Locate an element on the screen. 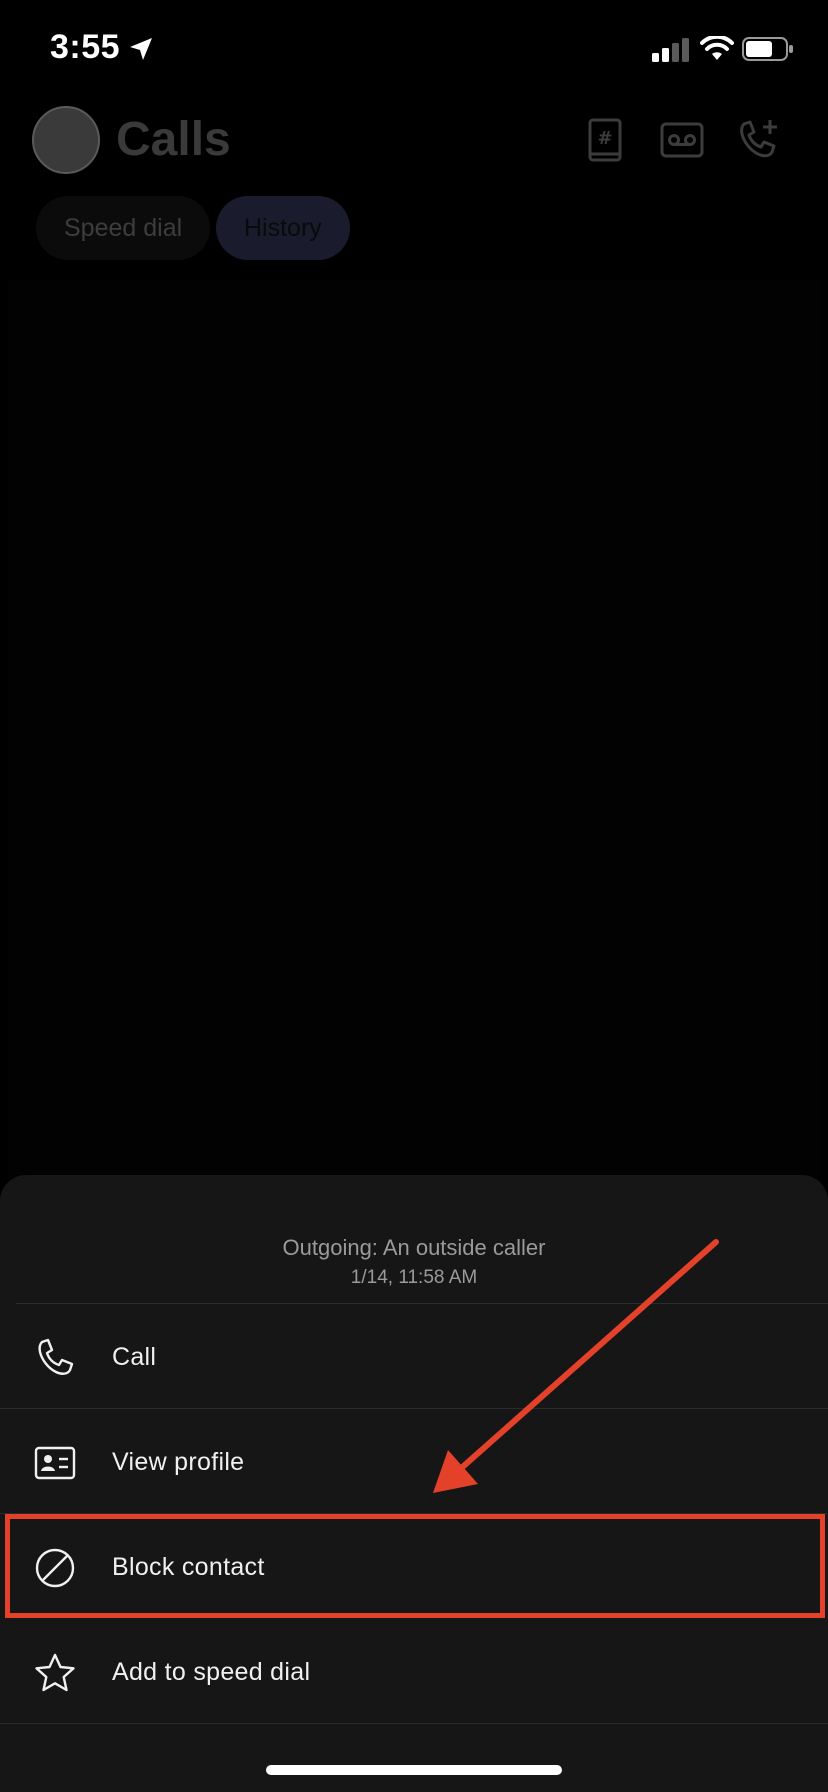 Image resolution: width=828 pixels, height=1792 pixels. contact-card-icon is located at coordinates (55, 1463).